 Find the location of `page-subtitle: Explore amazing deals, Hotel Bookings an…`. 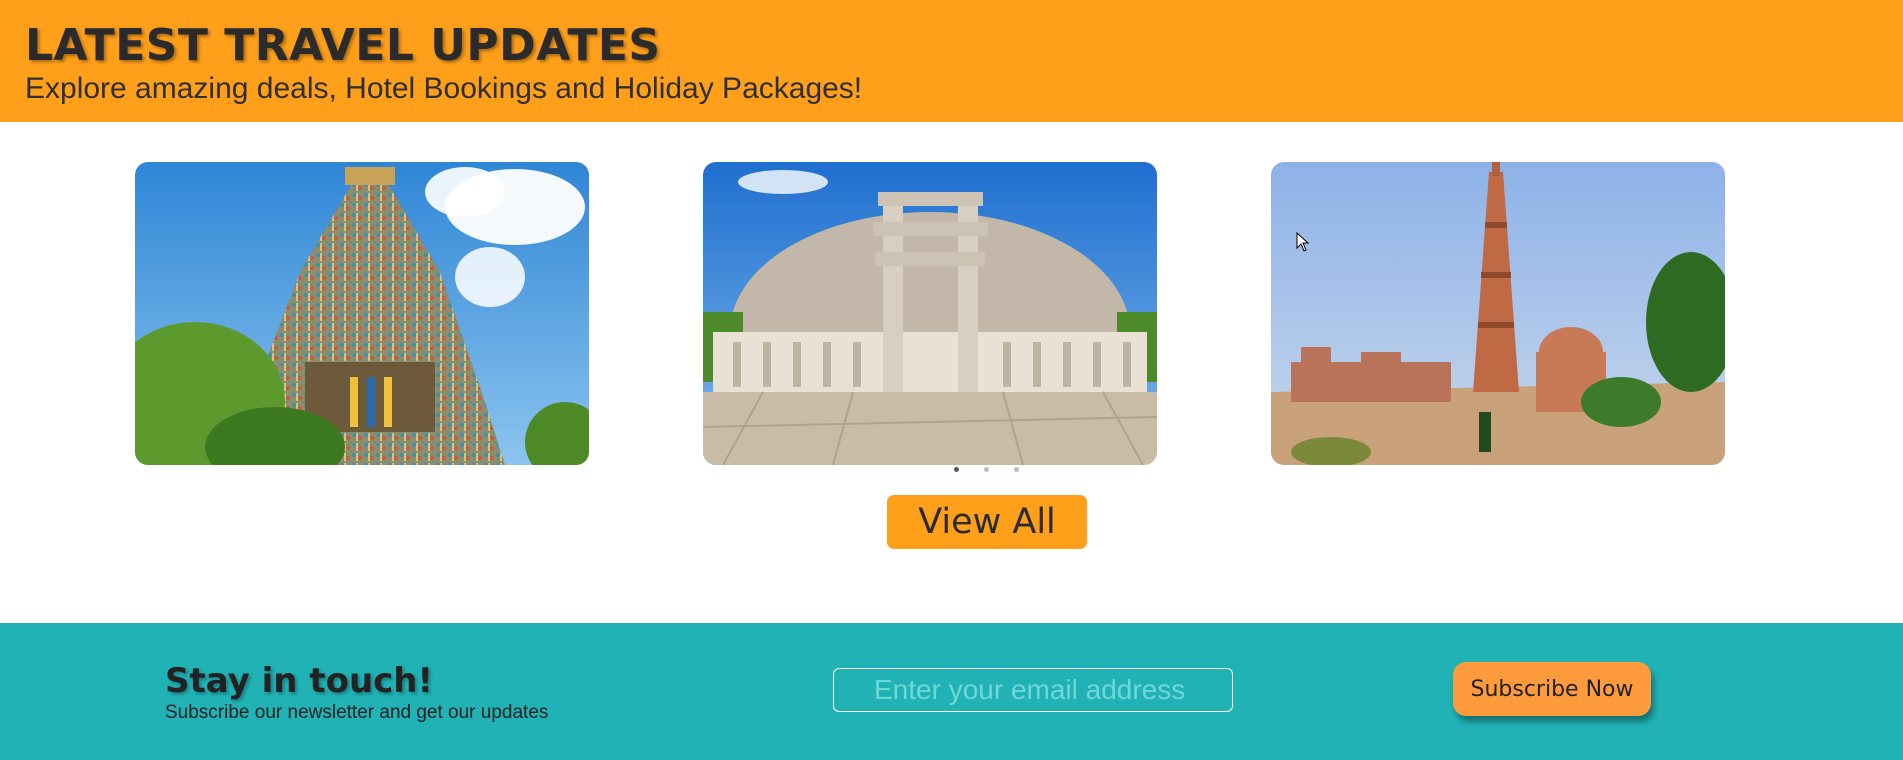

page-subtitle: Explore amazing deals, Hotel Bookings an… is located at coordinates (444, 88).